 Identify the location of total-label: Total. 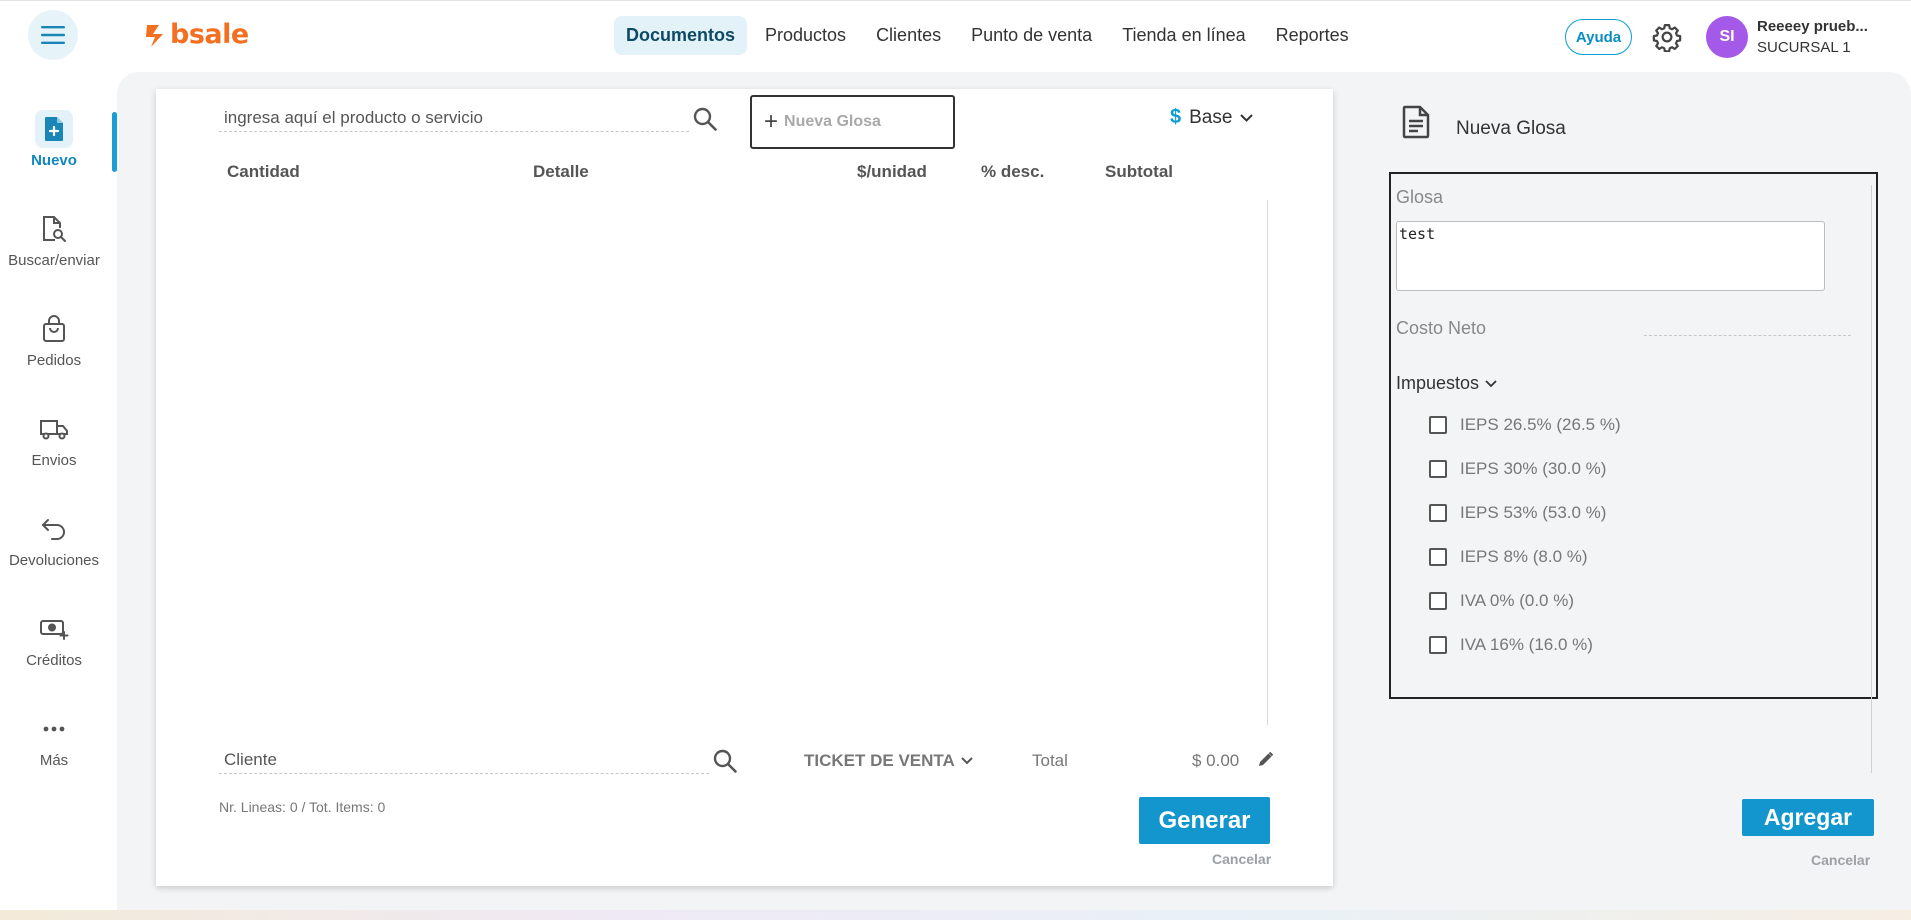
(1050, 760).